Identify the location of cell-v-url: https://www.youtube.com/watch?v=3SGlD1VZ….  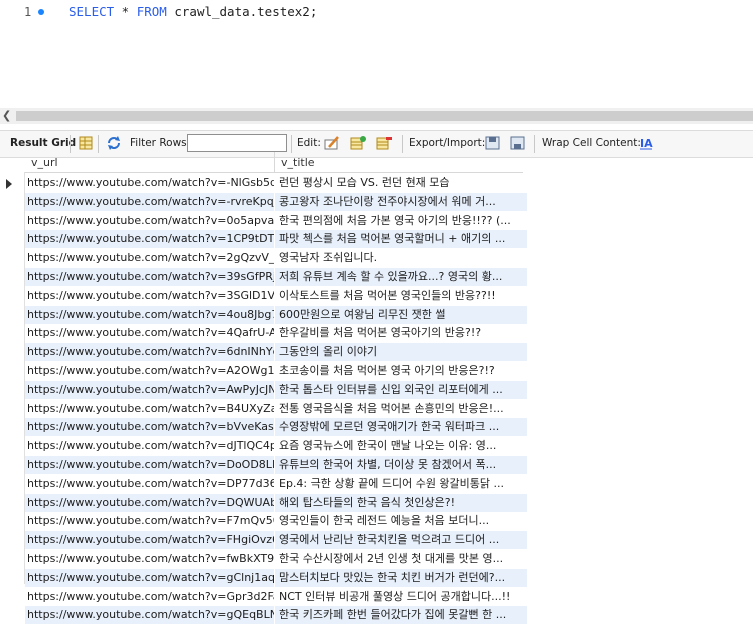
(149, 296).